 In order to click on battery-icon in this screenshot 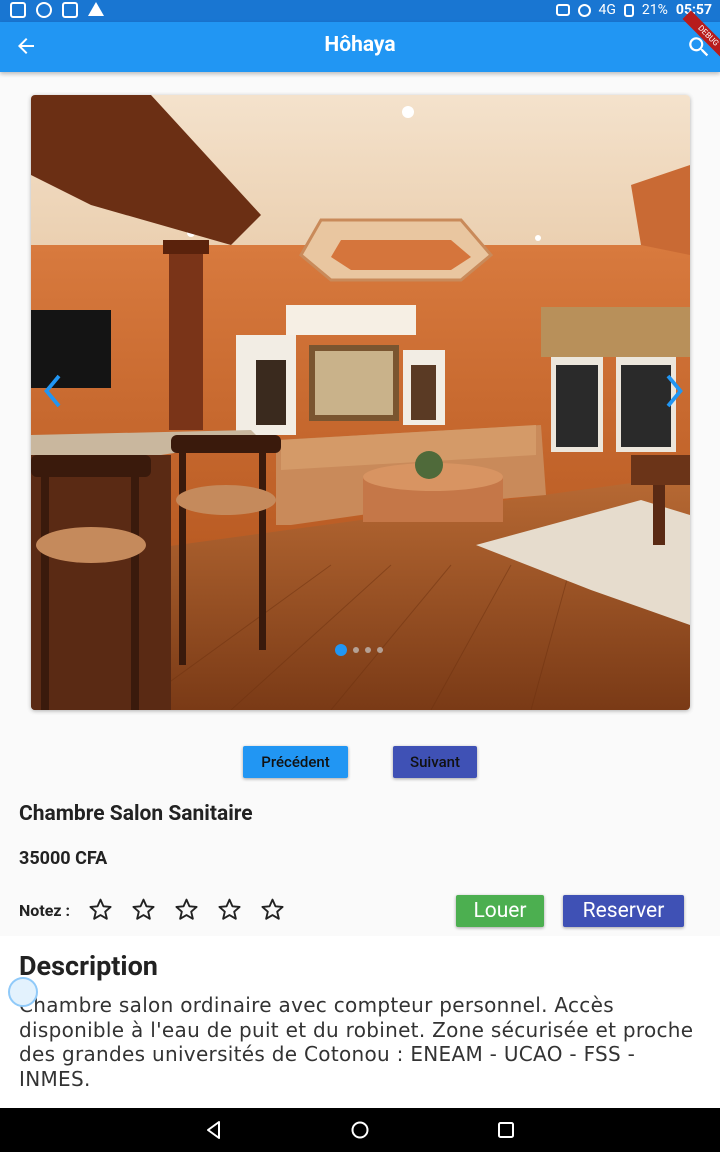, I will do `click(628, 10)`.